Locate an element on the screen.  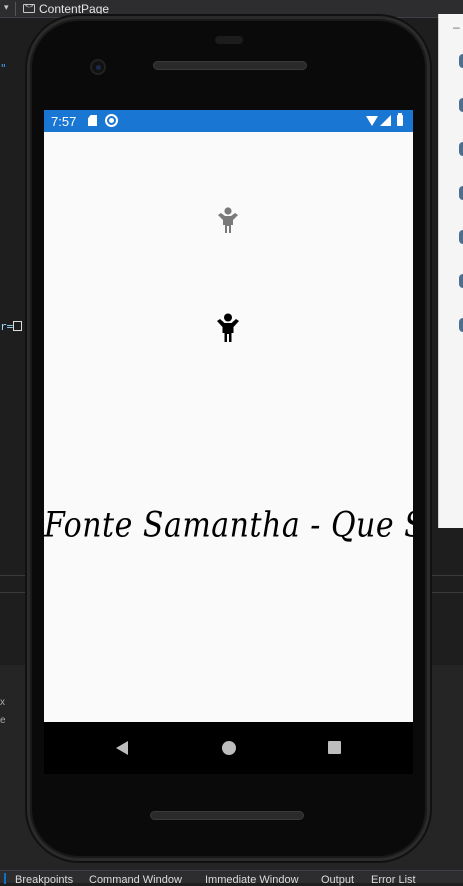
code-fragment-quote: " is located at coordinates (3, 68).